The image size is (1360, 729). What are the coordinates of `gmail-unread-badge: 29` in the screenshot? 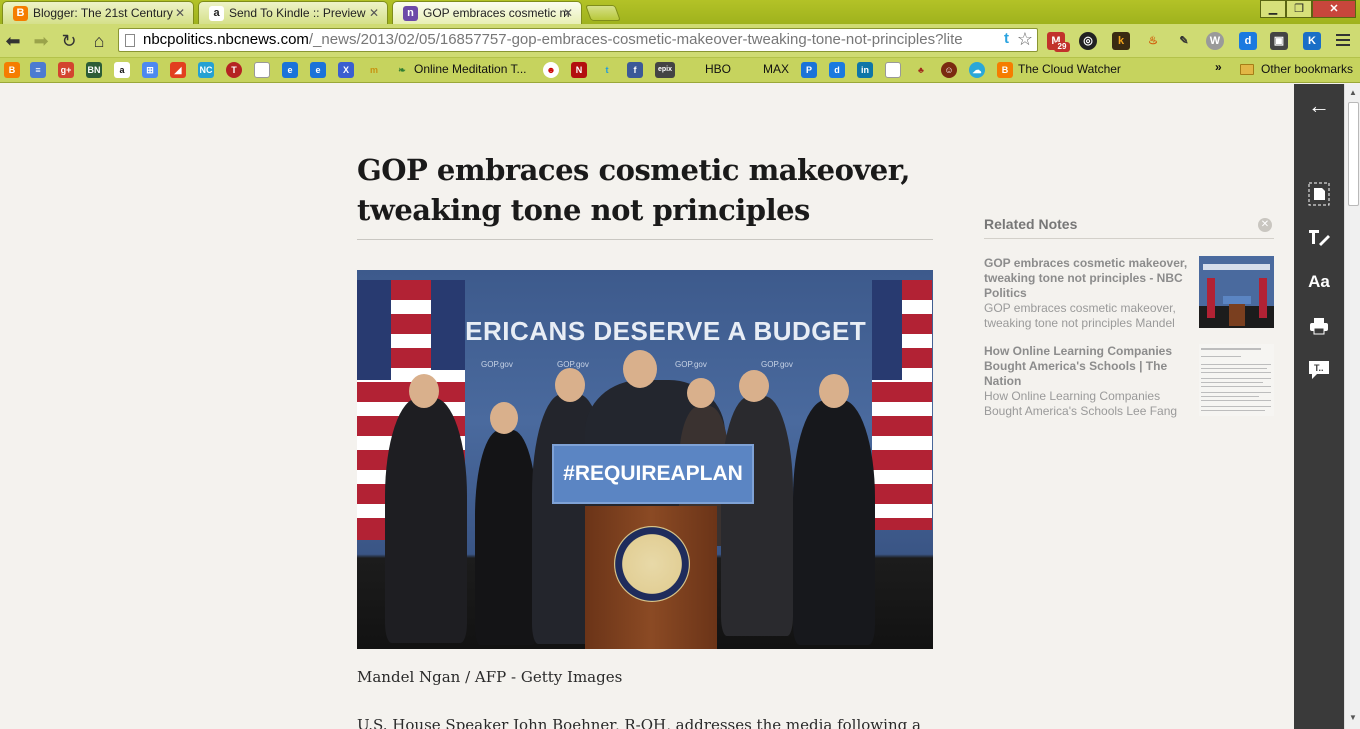 It's located at (1062, 47).